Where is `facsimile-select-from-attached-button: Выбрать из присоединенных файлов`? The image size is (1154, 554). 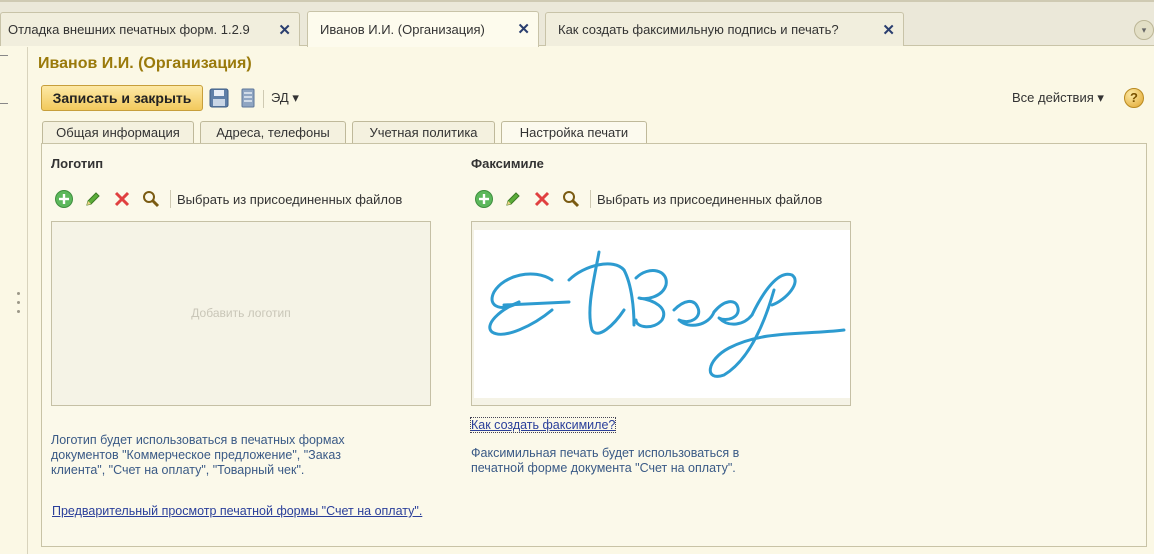
facsimile-select-from-attached-button: Выбрать из присоединенных файлов is located at coordinates (709, 199).